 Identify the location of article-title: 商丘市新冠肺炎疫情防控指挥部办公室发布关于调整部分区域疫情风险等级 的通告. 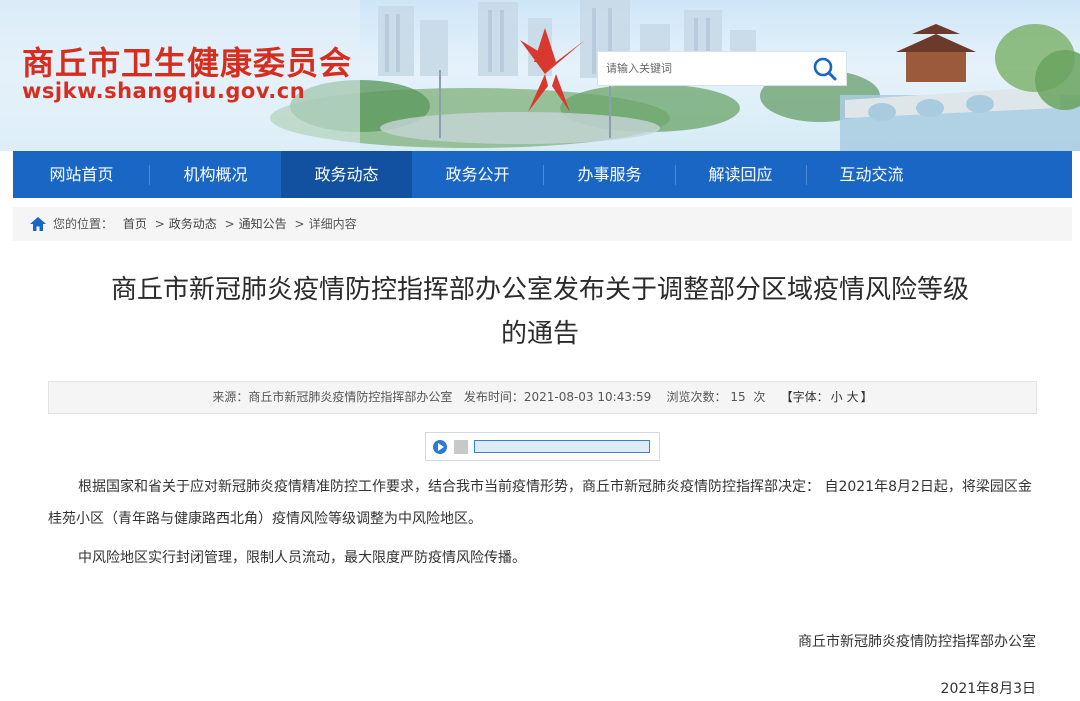
(540, 312).